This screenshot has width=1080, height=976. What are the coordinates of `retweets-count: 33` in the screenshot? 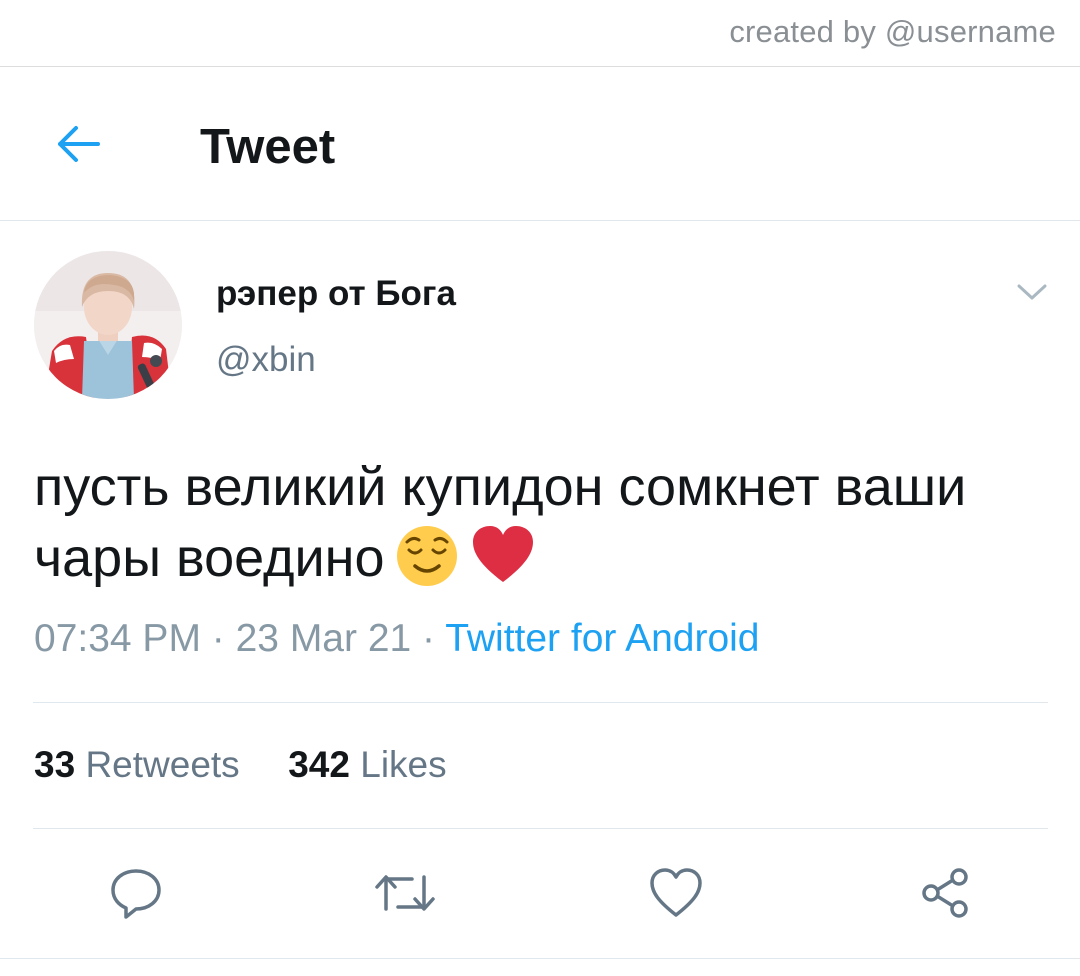 It's located at (55, 764).